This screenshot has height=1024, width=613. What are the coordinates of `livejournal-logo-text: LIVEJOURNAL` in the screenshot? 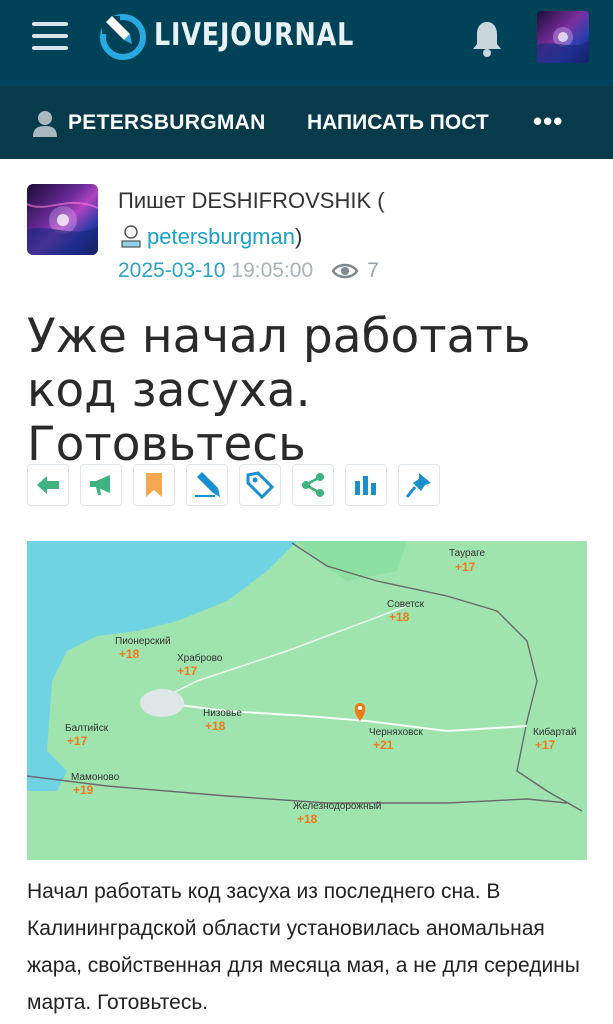 It's located at (254, 35).